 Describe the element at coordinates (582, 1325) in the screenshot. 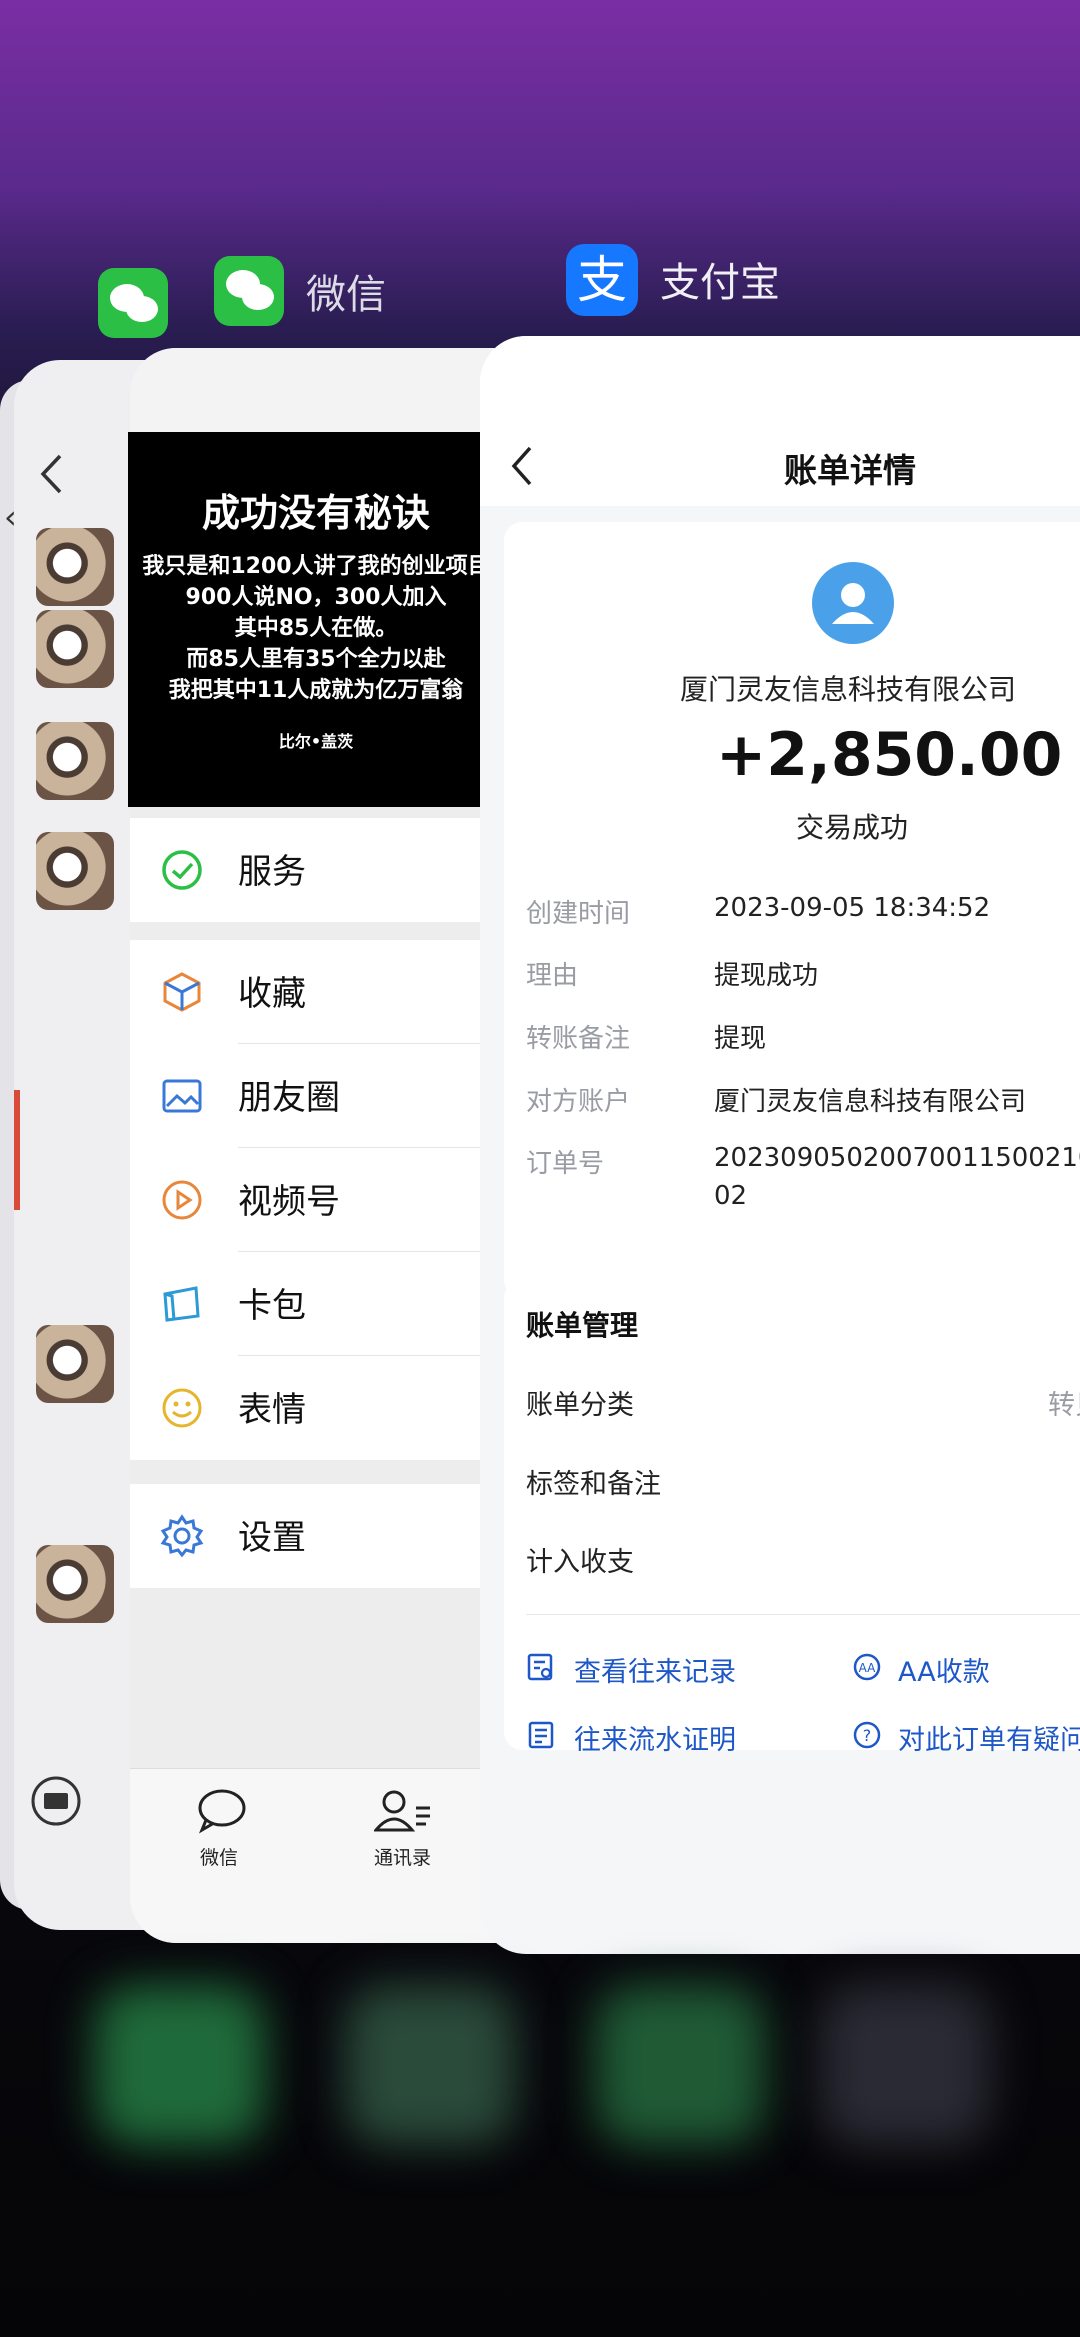

I see `management-title: 账单管理` at that location.